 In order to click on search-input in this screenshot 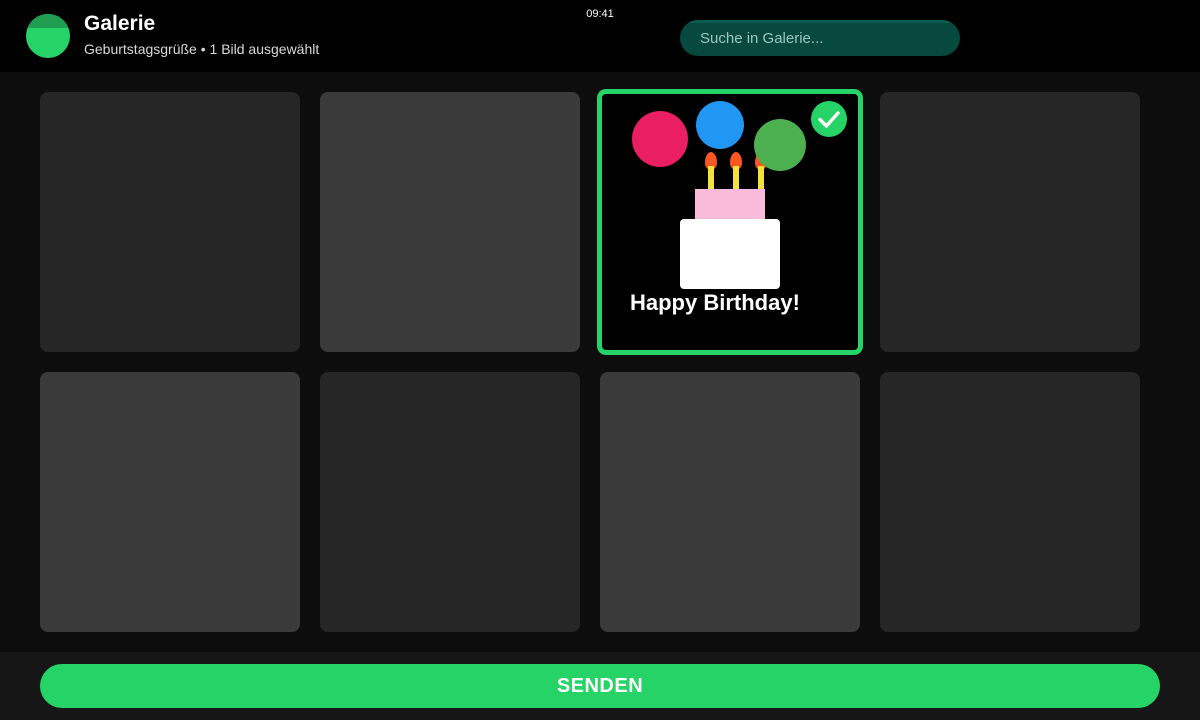, I will do `click(820, 38)`.